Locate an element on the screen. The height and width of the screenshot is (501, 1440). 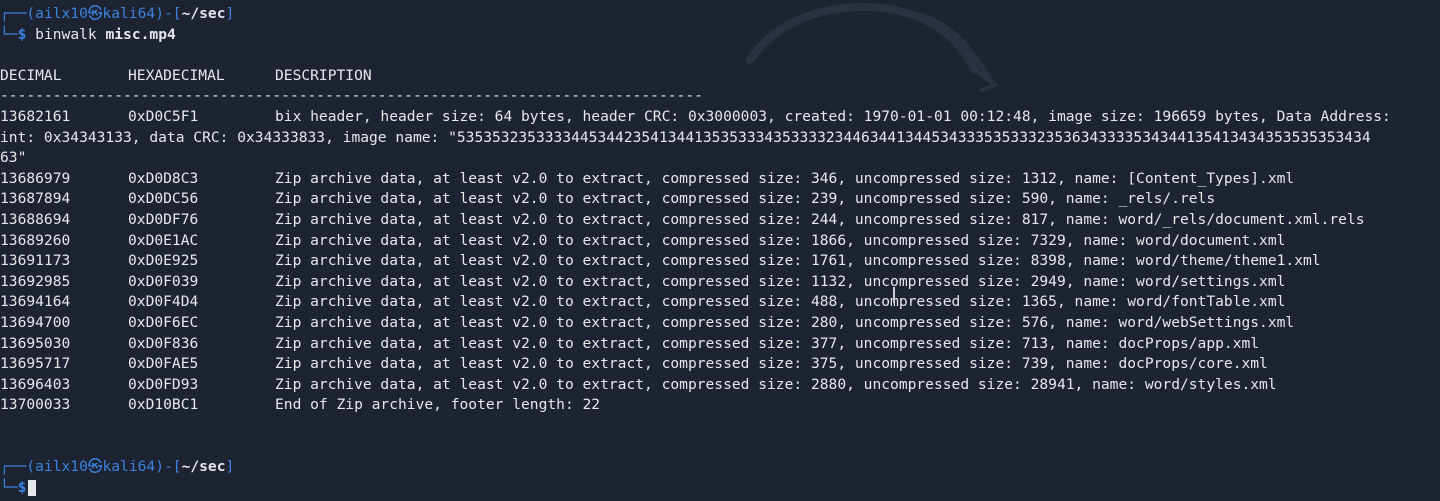
row-decimal: 13688694 is located at coordinates (35, 219).